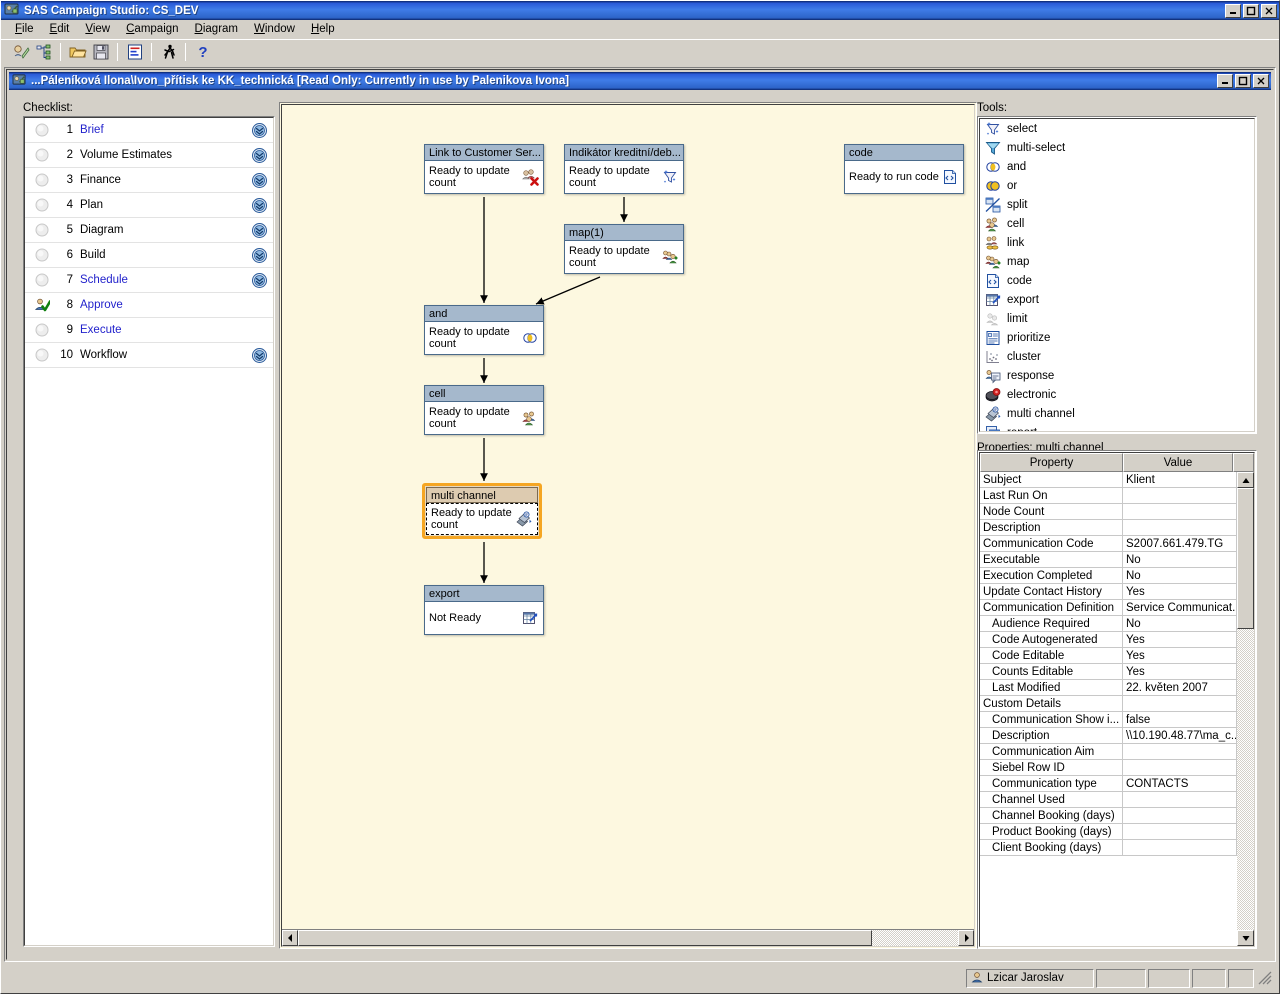 The width and height of the screenshot is (1280, 994). What do you see at coordinates (1180, 687) in the screenshot?
I see `property-value: 22. květen 2007` at bounding box center [1180, 687].